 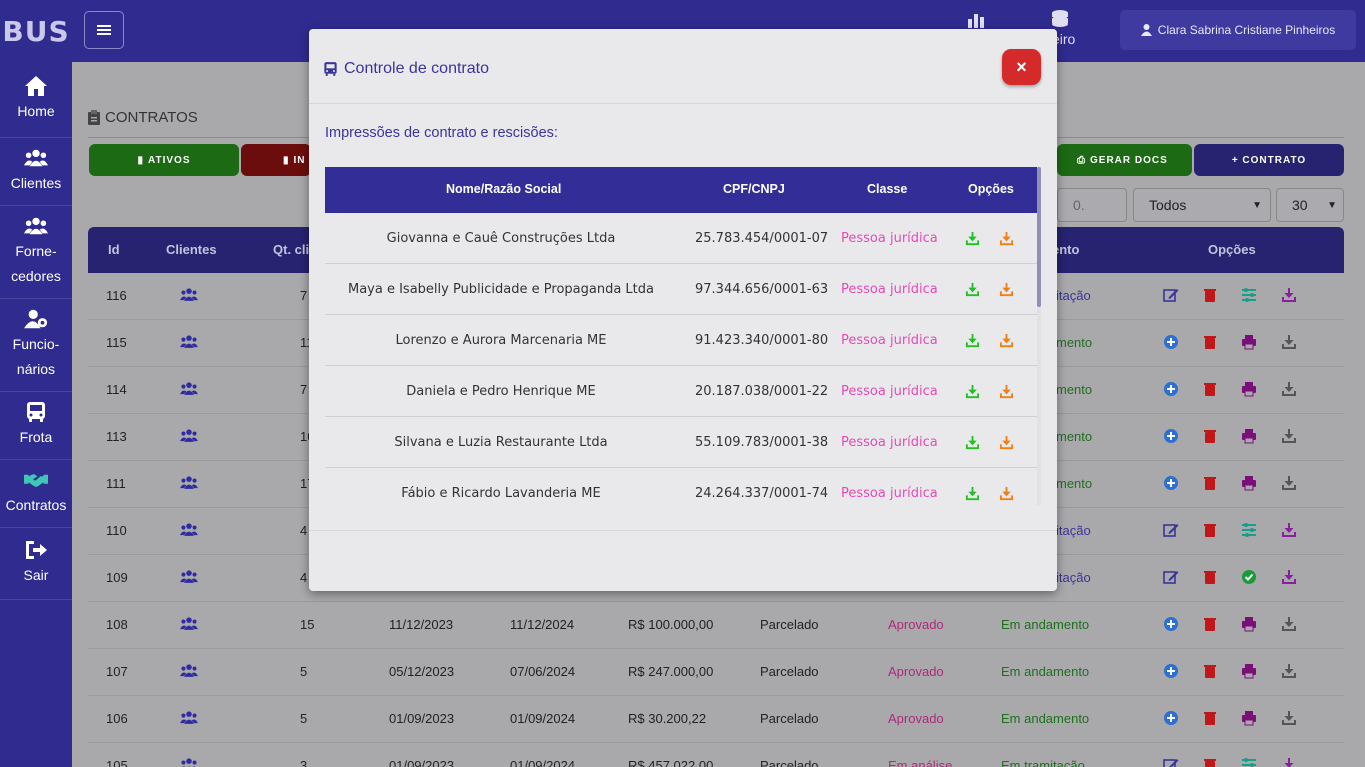 I want to click on row-id: 115, so click(x=116, y=342).